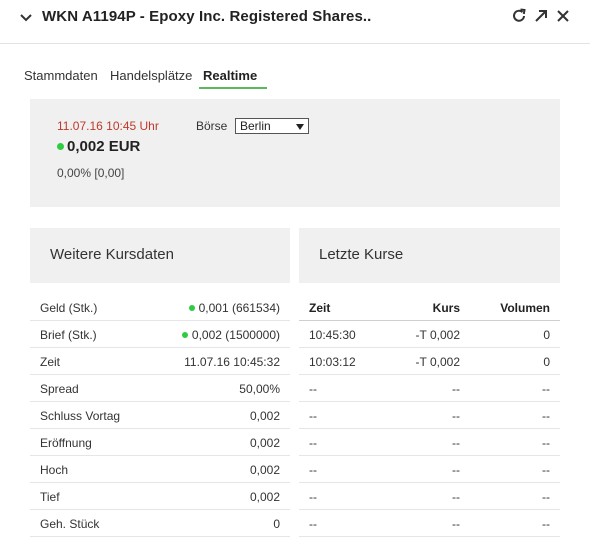  What do you see at coordinates (151, 75) in the screenshot?
I see `tab-handelsplaetze: Handelsplätze` at bounding box center [151, 75].